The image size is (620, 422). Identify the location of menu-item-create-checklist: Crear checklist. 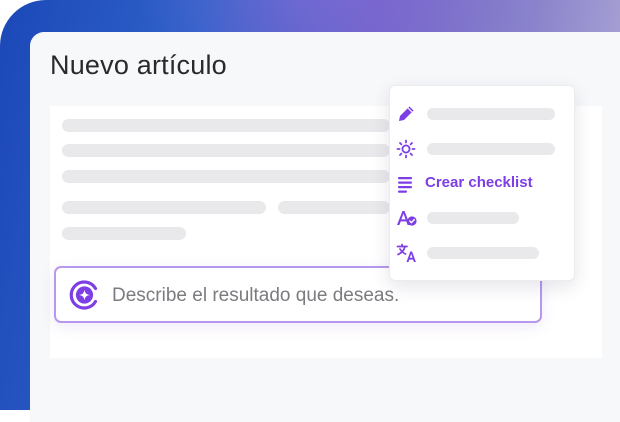
(482, 183).